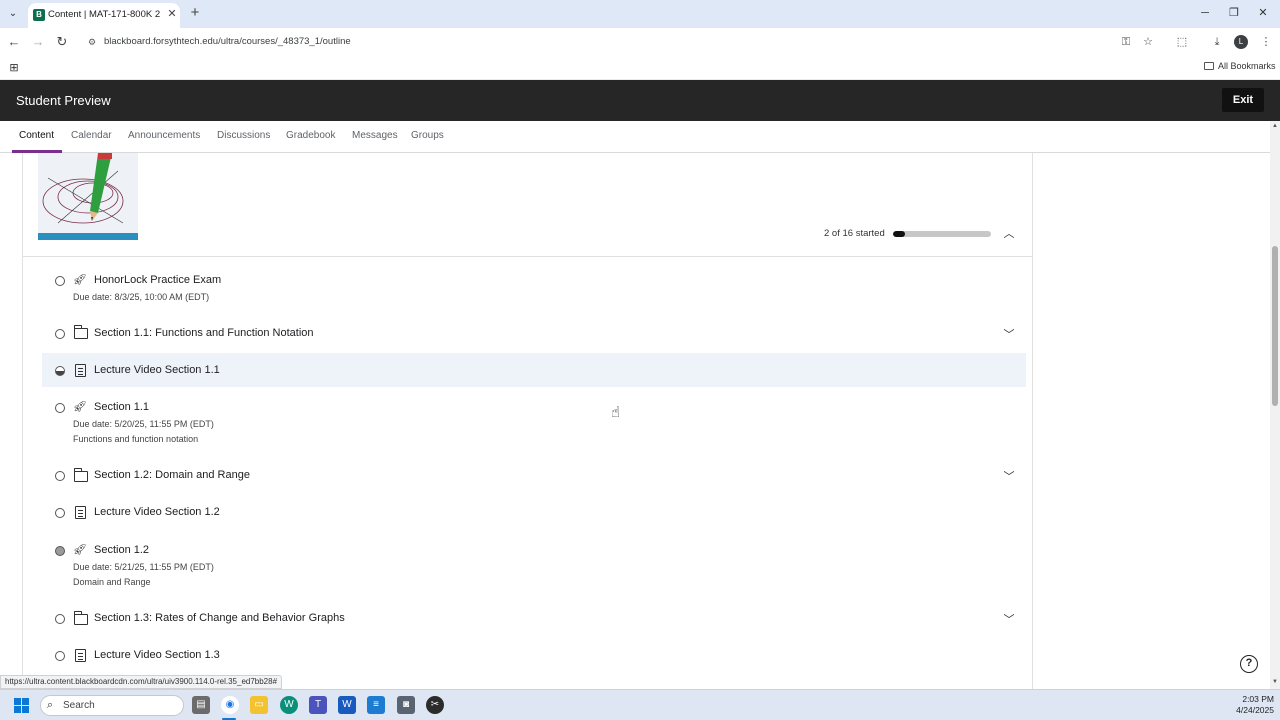 The width and height of the screenshot is (1280, 720). What do you see at coordinates (80, 280) in the screenshot?
I see `rocket-icon: 🚀︎` at bounding box center [80, 280].